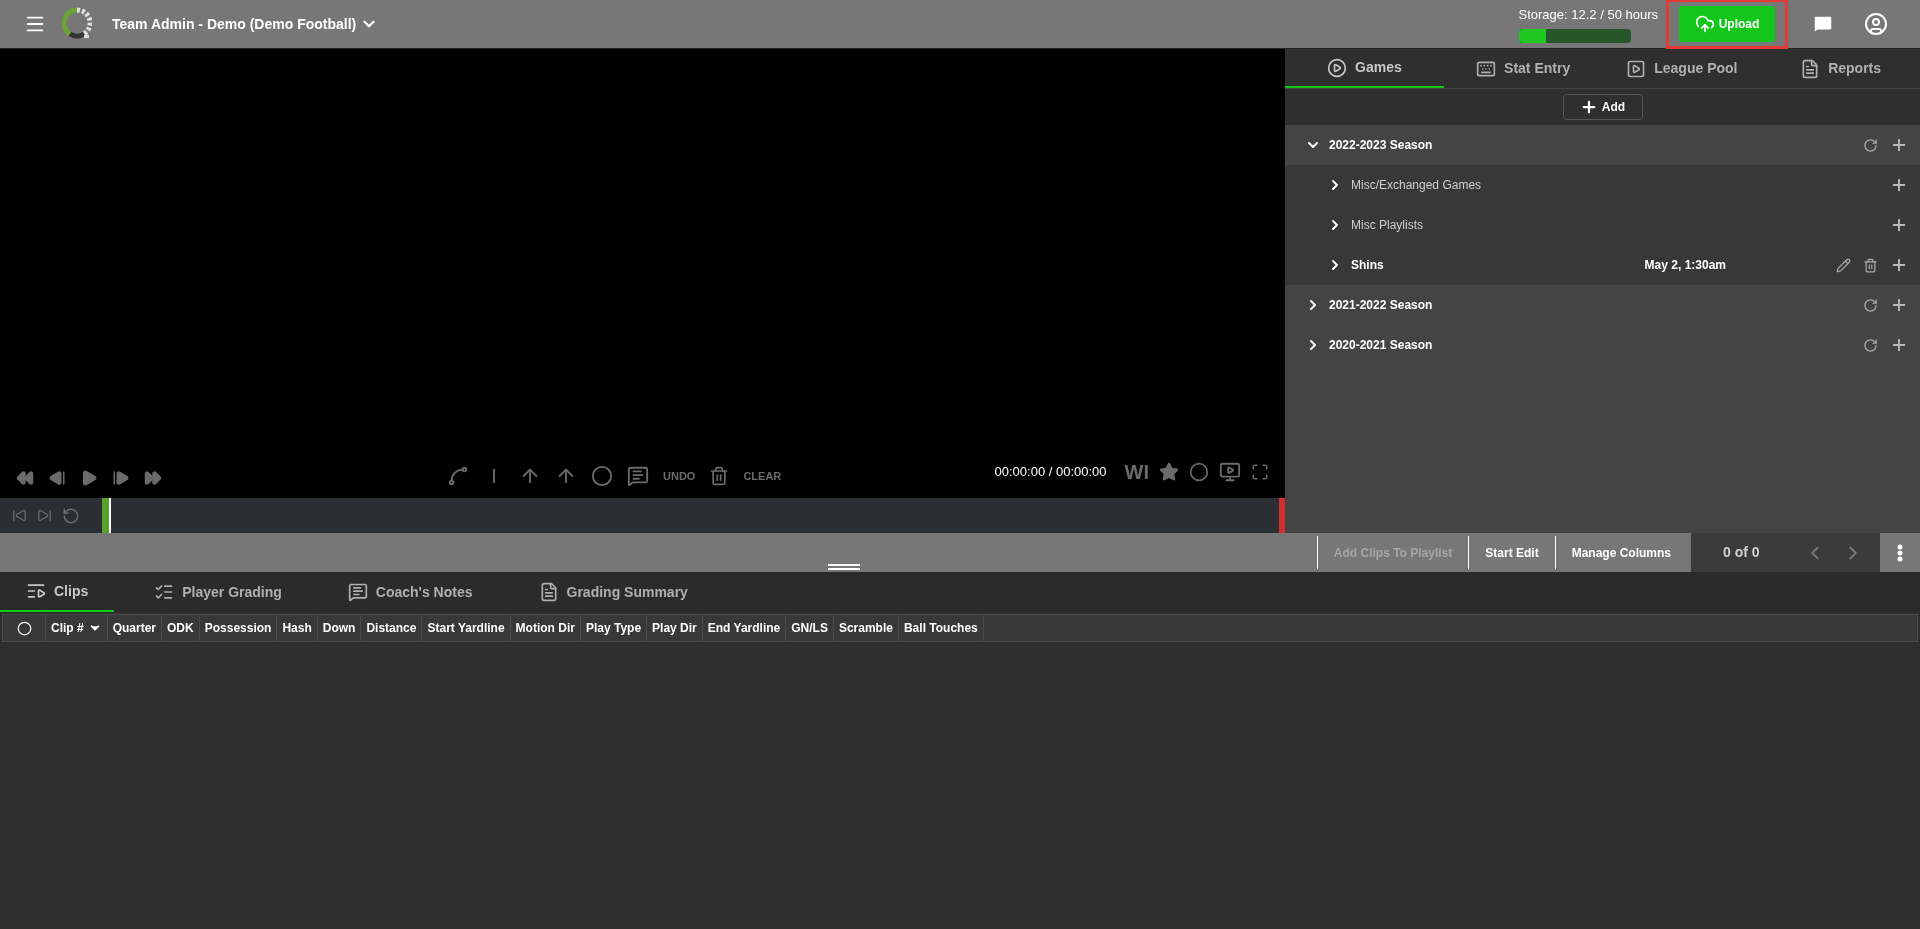 Image resolution: width=1920 pixels, height=929 pixels. Describe the element at coordinates (77, 628) in the screenshot. I see `column-header: Clip #` at that location.